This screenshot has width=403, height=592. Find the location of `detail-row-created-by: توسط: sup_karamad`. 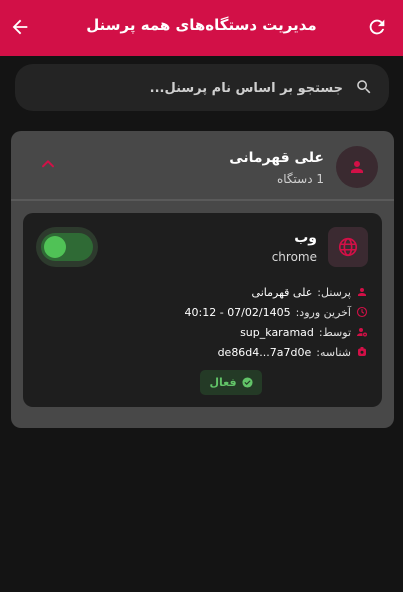

detail-row-created-by: توسط: sup_karamad is located at coordinates (304, 332).